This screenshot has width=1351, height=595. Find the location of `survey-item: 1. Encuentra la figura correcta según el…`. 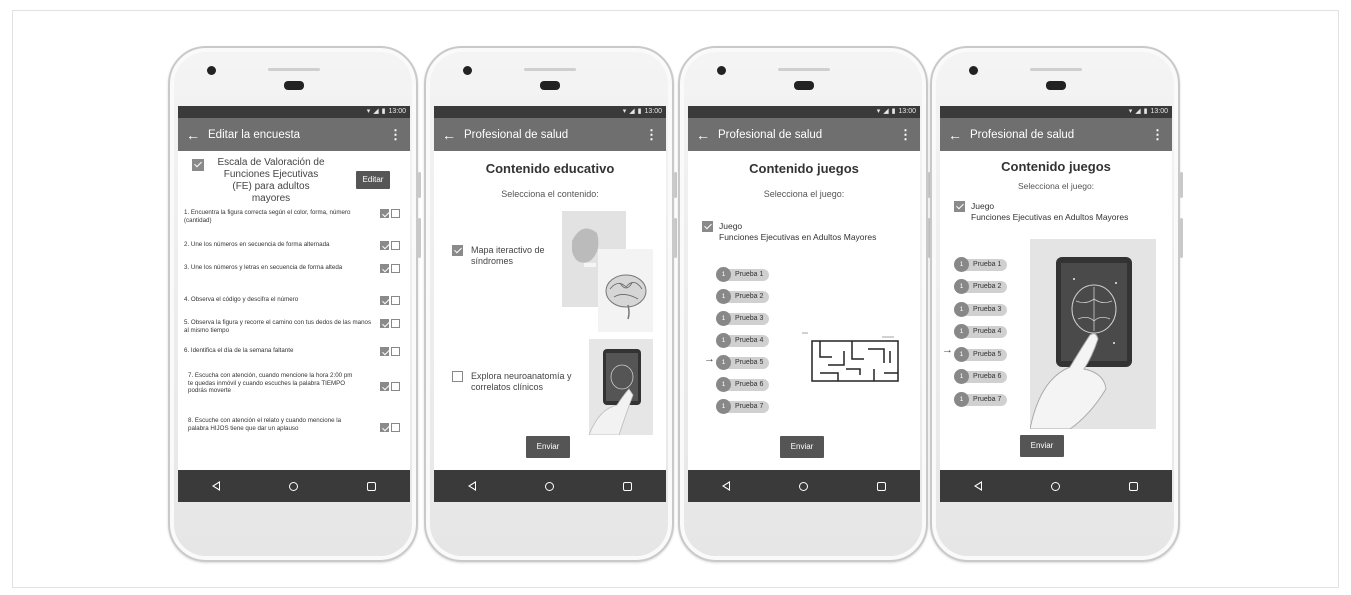

survey-item: 1. Encuentra la figura correcta según el… is located at coordinates (293, 216).